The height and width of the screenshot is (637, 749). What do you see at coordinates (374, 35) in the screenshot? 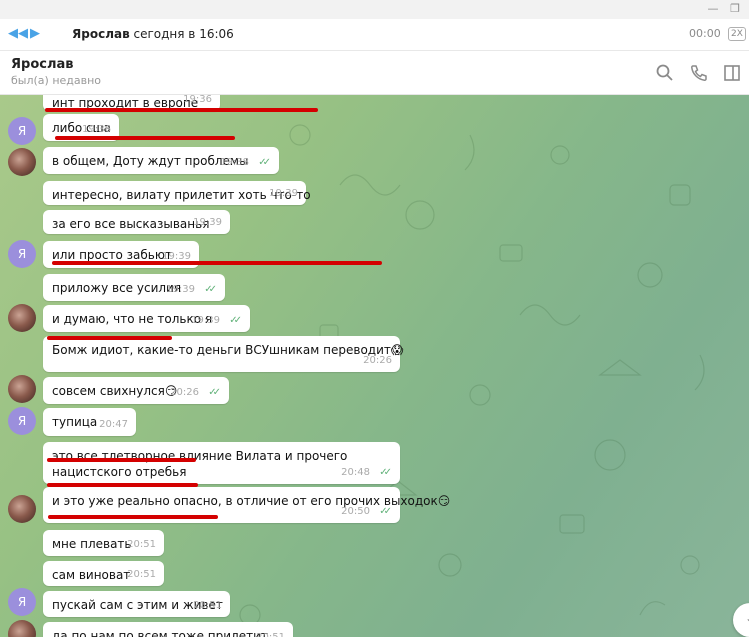
I see `audio-player-bar: ◀◀ ▶ Ярослав сегодня в 16:06 00:00 2X` at bounding box center [374, 35].